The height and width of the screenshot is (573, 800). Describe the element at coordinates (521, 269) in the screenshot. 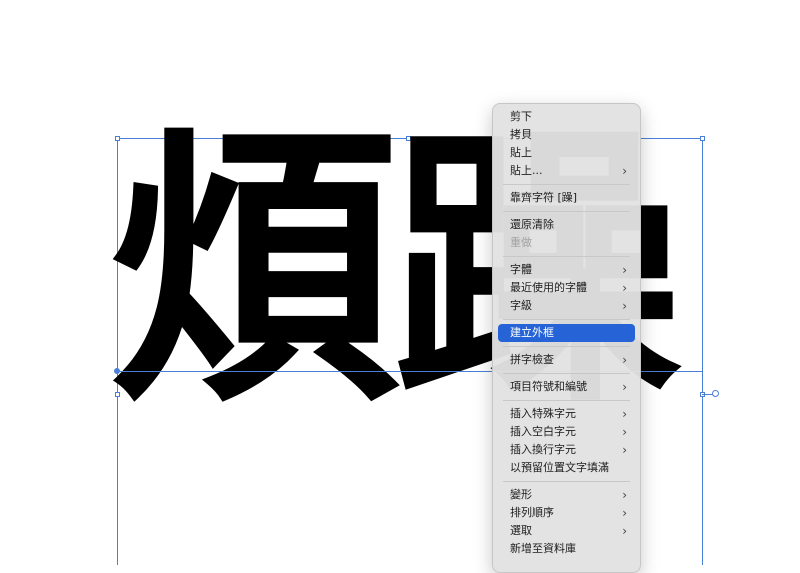

I see `menu-item-label: 字體` at that location.